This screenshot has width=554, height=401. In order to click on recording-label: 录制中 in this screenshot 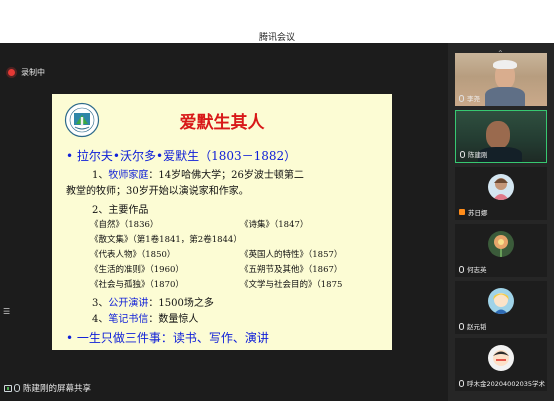, I will do `click(33, 72)`.